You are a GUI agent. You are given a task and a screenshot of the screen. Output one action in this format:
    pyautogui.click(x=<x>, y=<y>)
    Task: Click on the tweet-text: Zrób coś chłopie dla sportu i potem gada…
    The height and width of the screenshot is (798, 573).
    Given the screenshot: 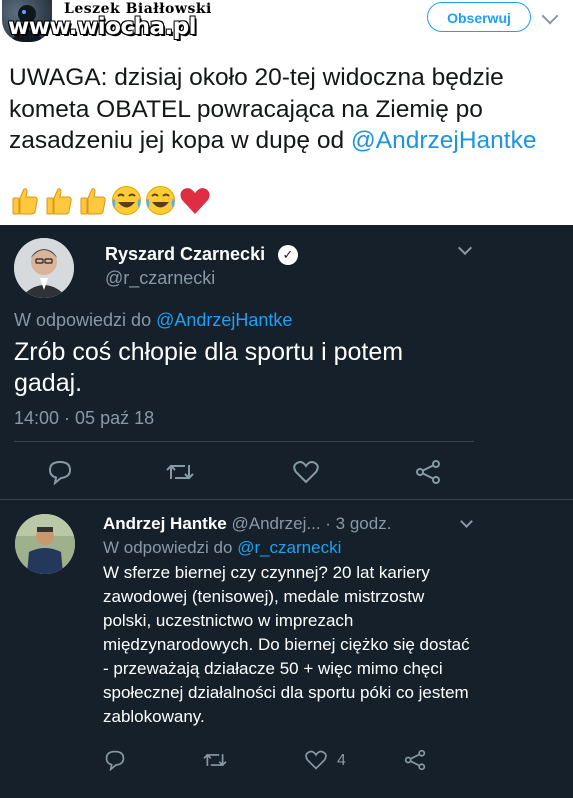 What is the action you would take?
    pyautogui.click(x=209, y=367)
    